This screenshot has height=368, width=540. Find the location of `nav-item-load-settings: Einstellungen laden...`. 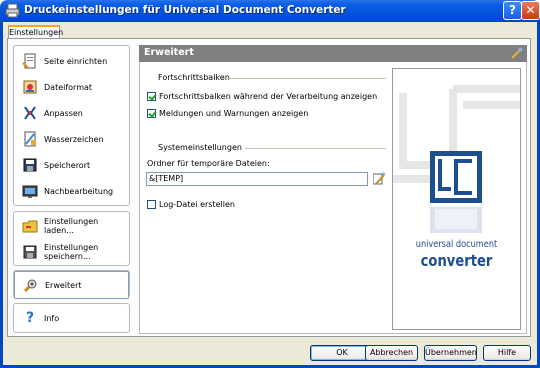

nav-item-load-settings: Einstellungen laden... is located at coordinates (71, 226).